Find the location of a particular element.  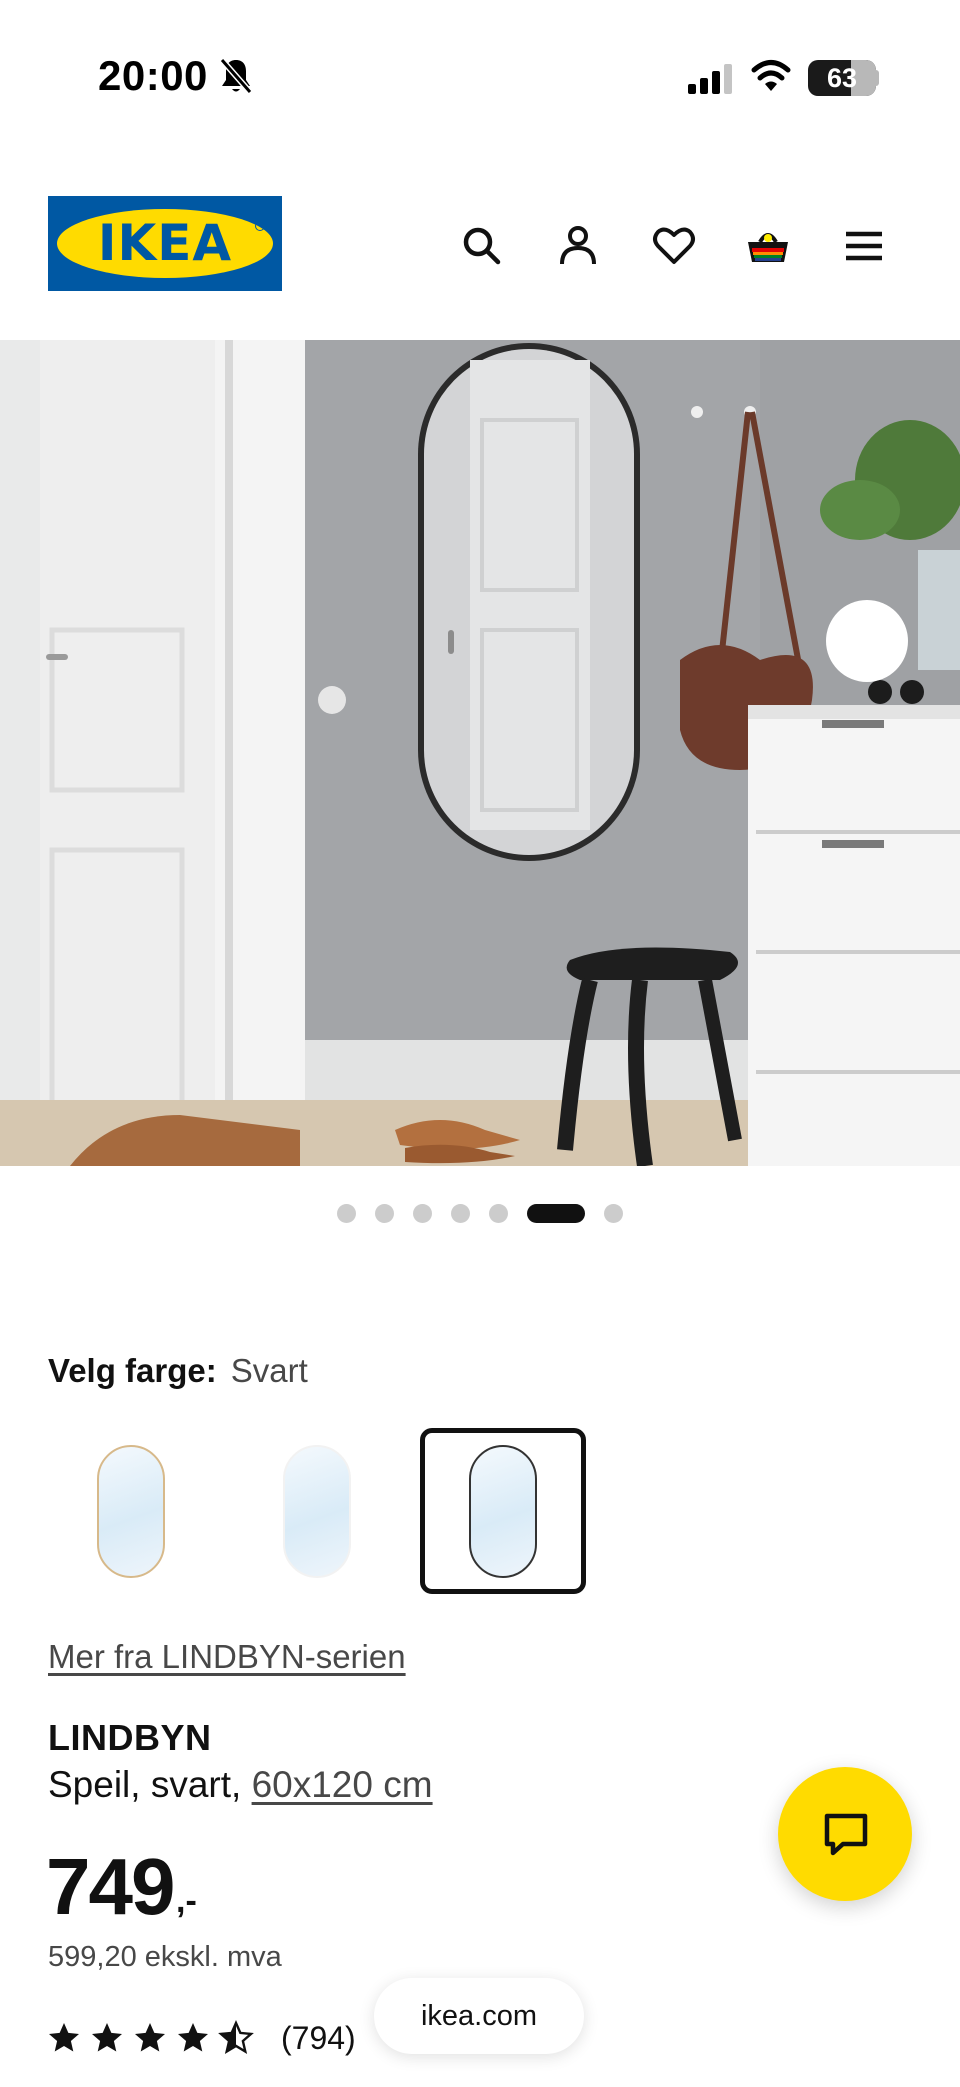

review-count: (794) is located at coordinates (318, 2037).